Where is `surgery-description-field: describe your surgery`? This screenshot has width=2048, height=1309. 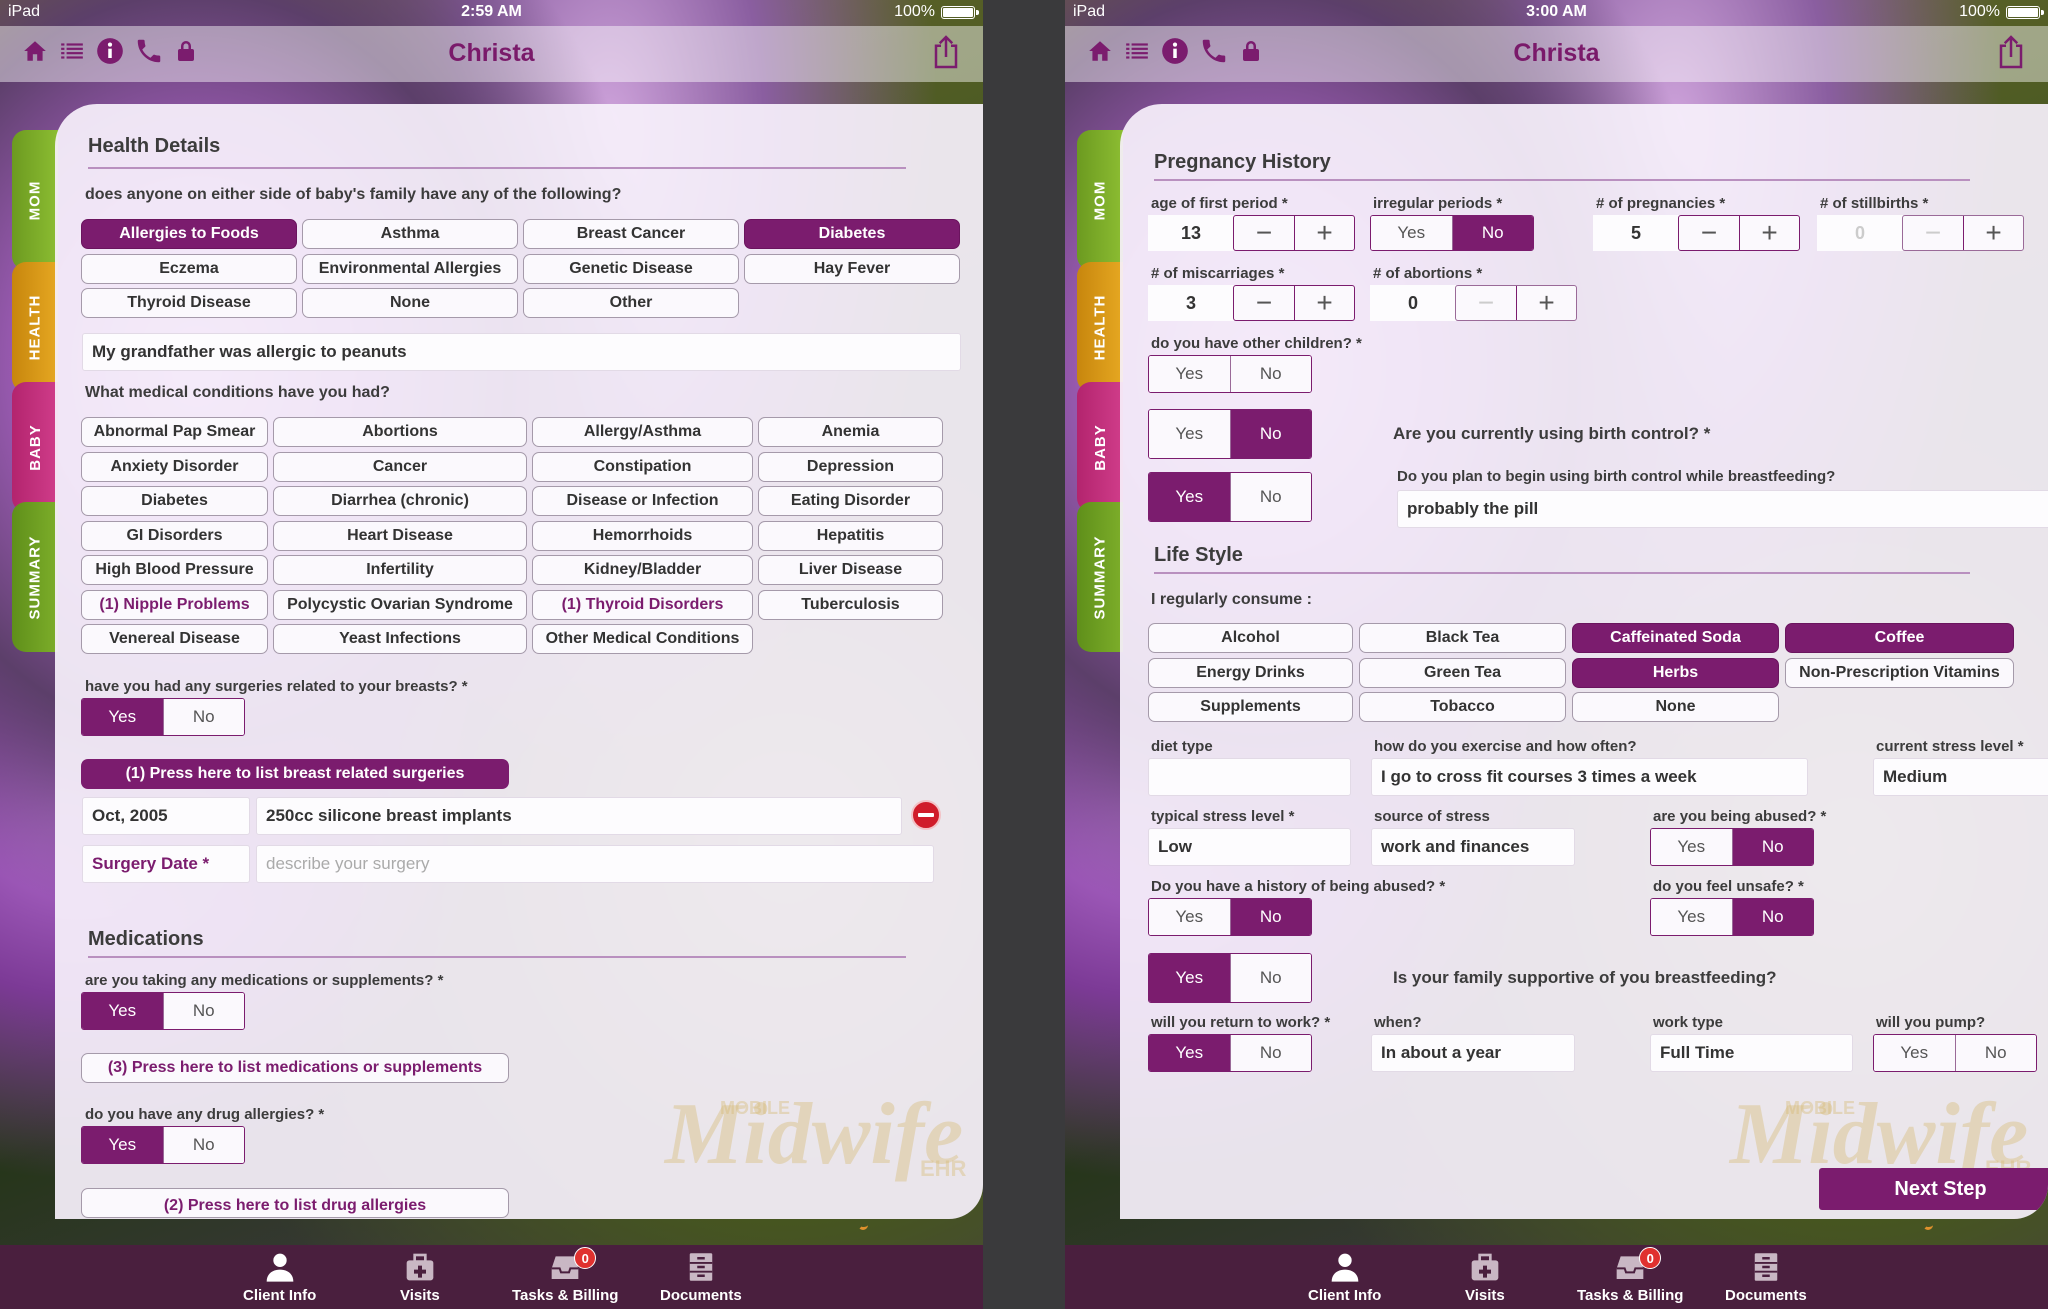
surgery-description-field: describe your surgery is located at coordinates (595, 864).